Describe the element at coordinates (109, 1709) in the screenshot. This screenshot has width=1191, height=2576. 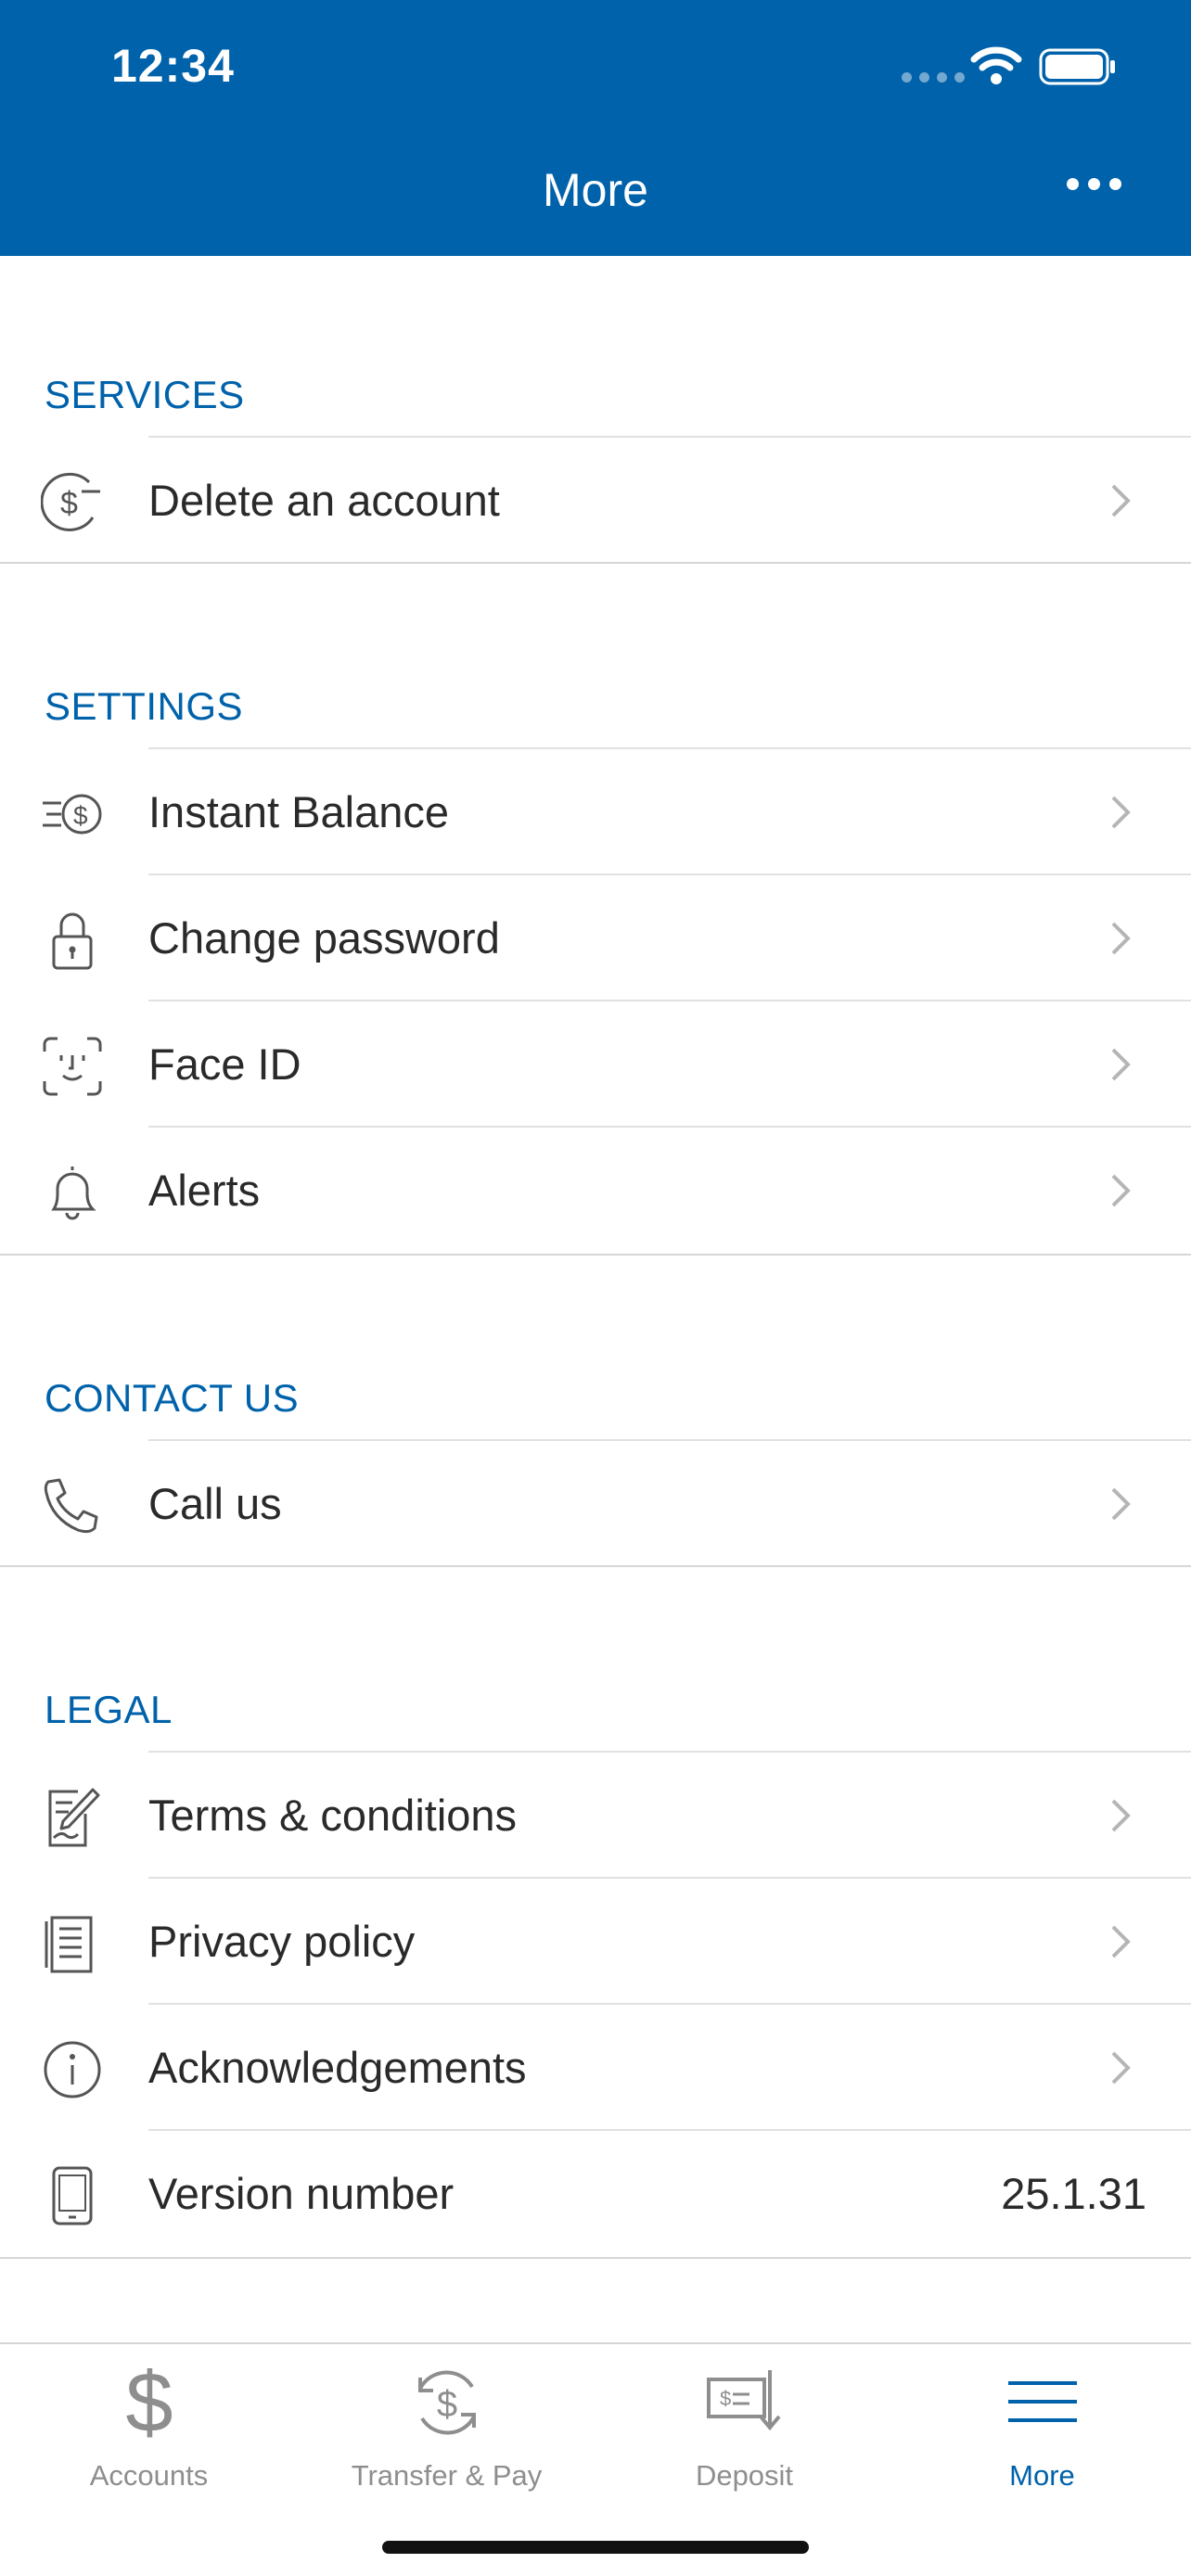
I see `section-header-legal: LEGAL` at that location.